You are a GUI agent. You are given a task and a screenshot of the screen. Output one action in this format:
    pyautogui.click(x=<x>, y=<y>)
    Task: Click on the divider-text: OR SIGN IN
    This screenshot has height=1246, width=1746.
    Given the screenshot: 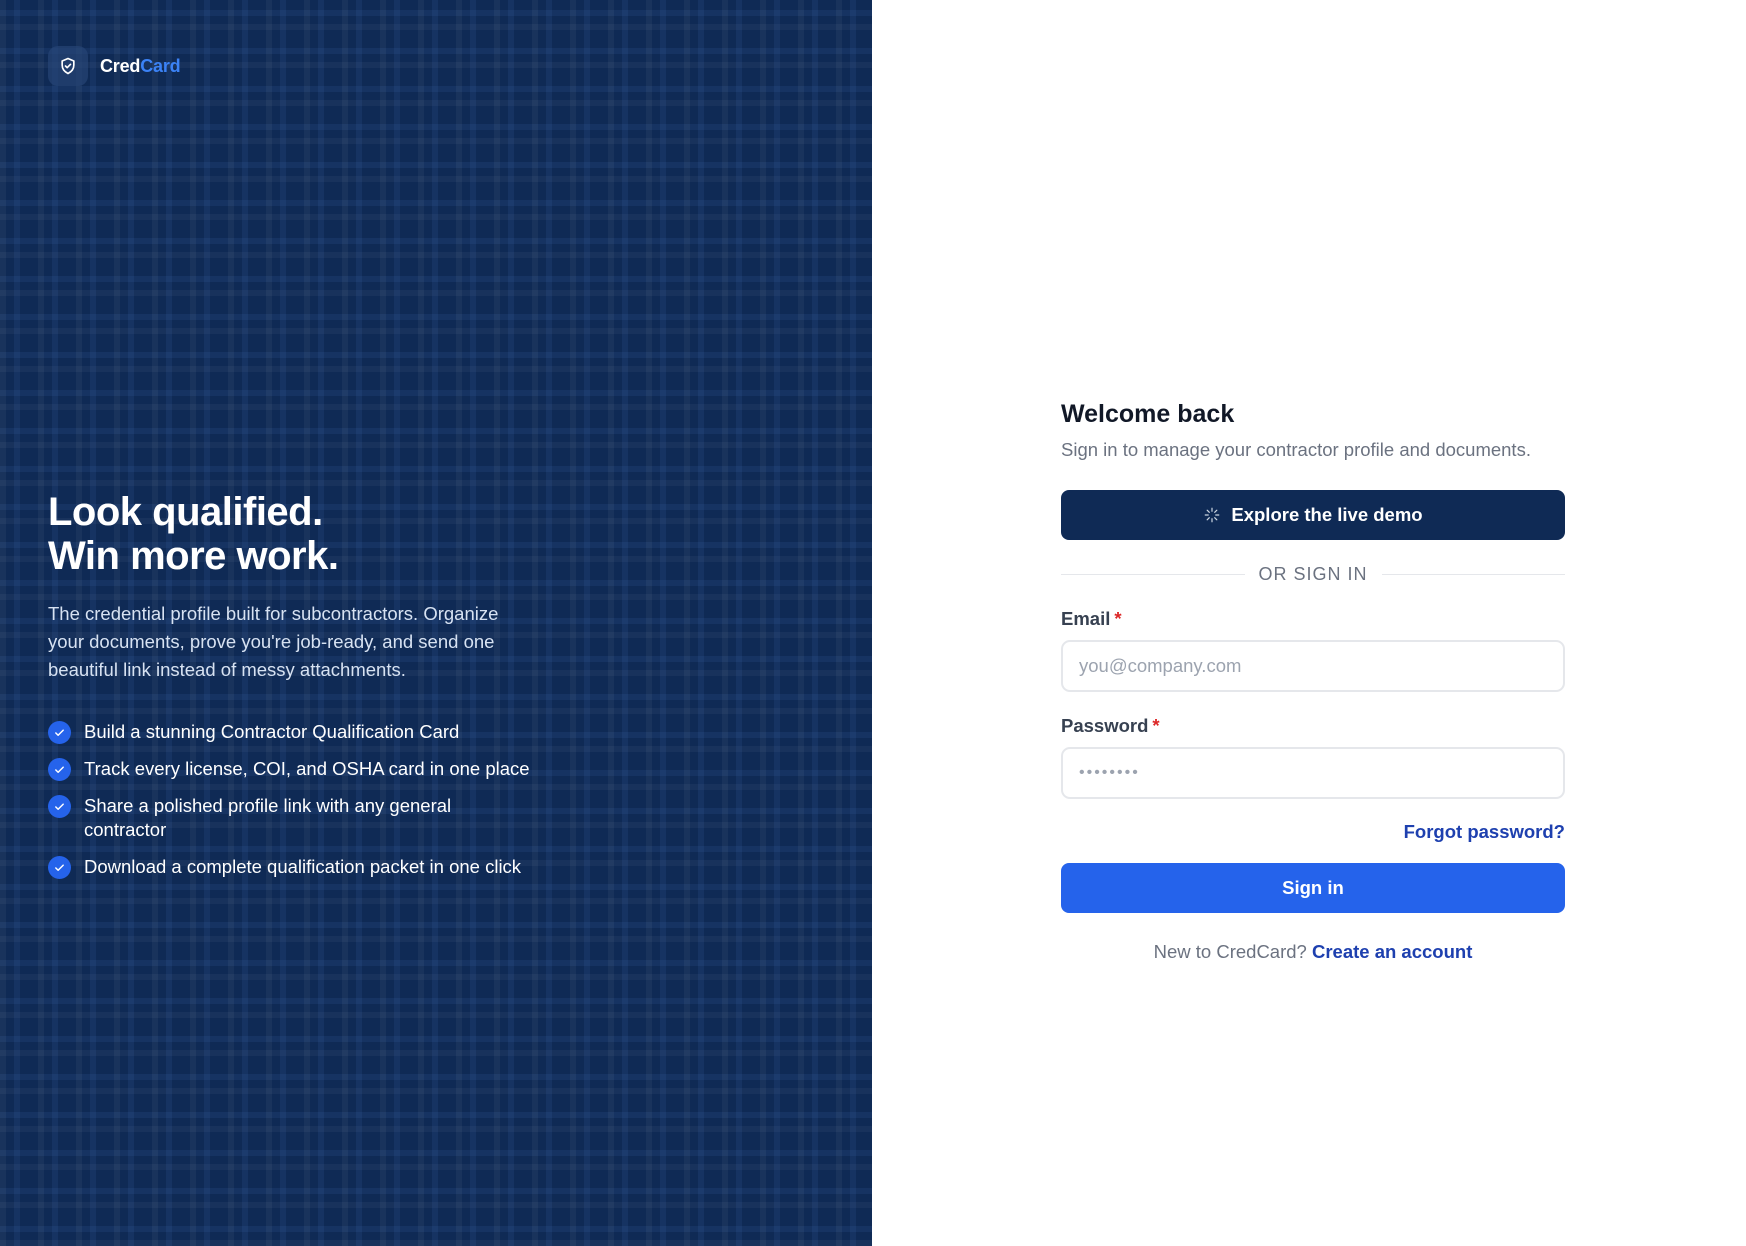 What is the action you would take?
    pyautogui.click(x=1313, y=574)
    